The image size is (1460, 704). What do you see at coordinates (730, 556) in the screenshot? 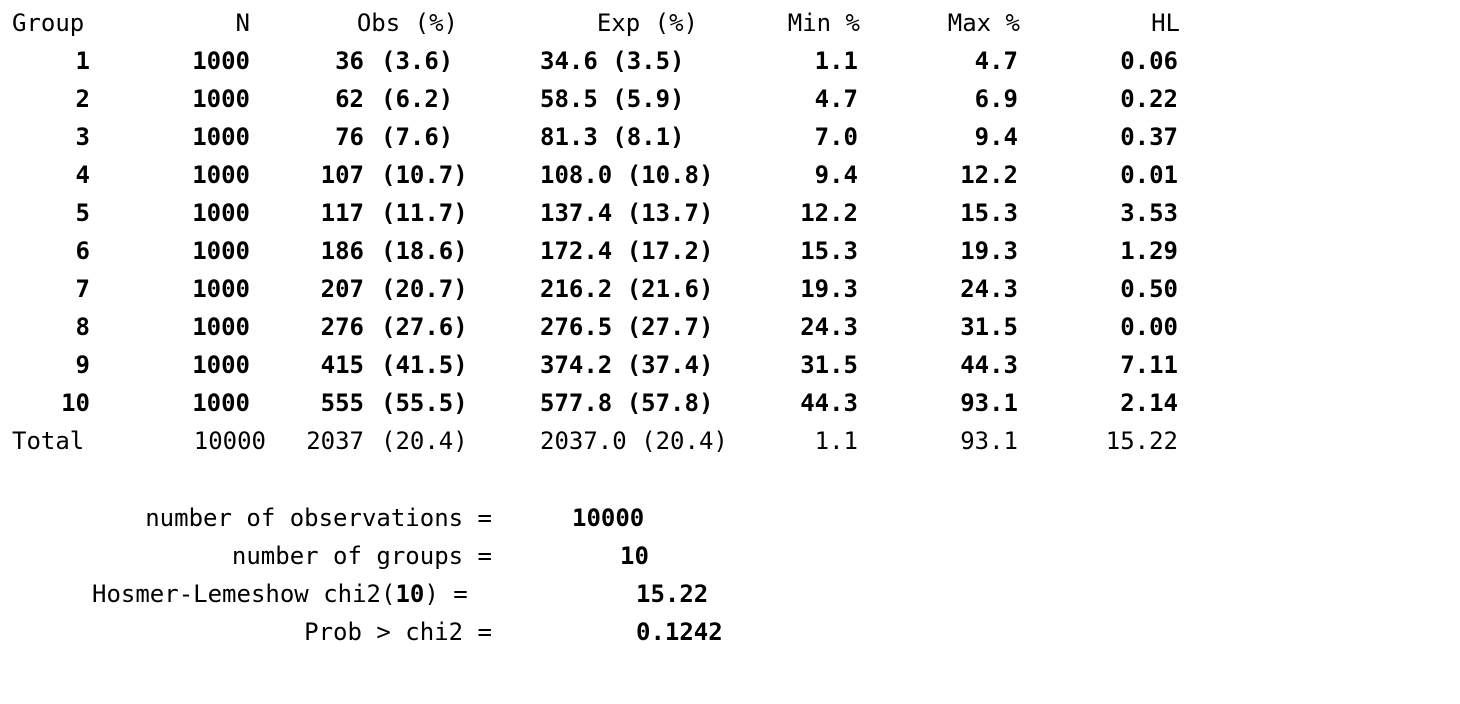
I see `groups-count-line: number of groups = 10` at bounding box center [730, 556].